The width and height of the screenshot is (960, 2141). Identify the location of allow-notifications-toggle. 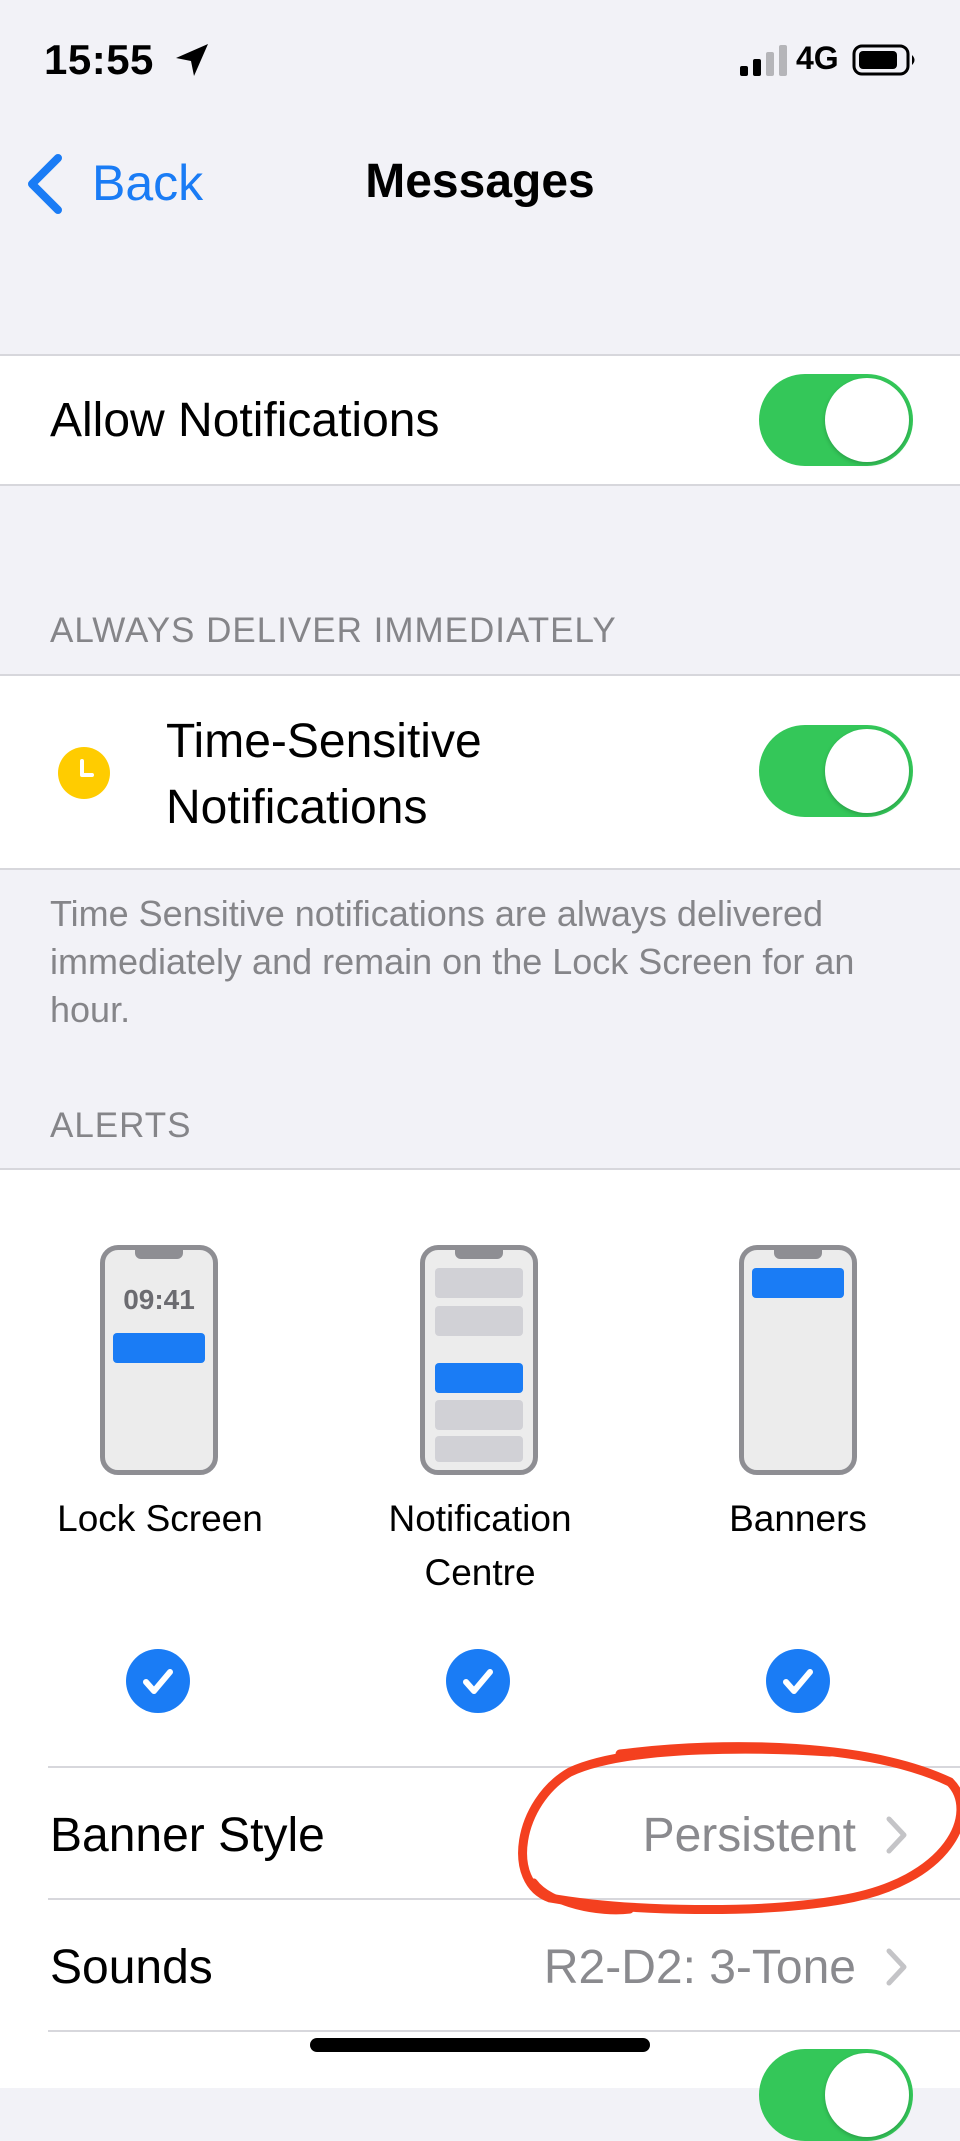
(836, 420).